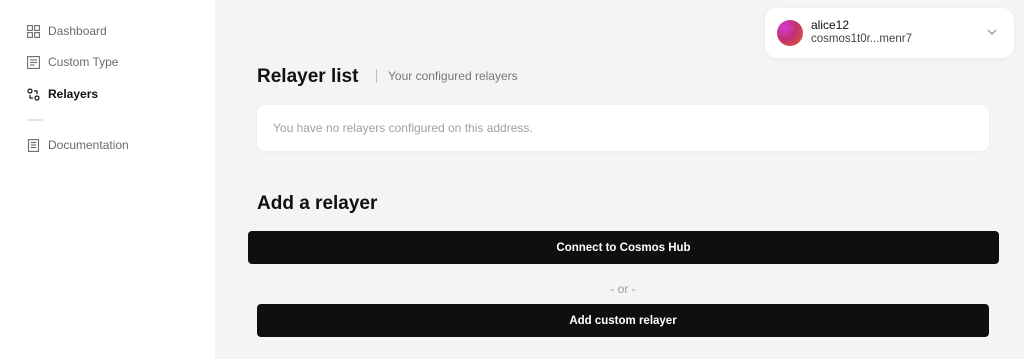 The width and height of the screenshot is (1024, 359). I want to click on sidebar-item-label: Documentation, so click(88, 145).